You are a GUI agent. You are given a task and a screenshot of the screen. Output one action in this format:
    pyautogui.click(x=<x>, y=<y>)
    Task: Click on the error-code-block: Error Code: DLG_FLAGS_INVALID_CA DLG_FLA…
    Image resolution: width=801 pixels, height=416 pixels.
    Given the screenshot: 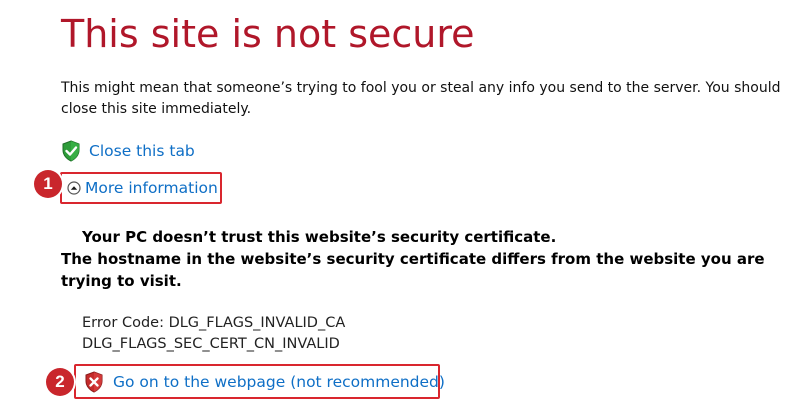 What is the action you would take?
    pyautogui.click(x=213, y=334)
    